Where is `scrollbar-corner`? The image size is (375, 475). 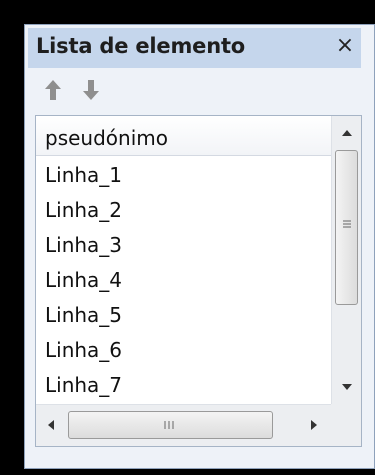 scrollbar-corner is located at coordinates (346, 425).